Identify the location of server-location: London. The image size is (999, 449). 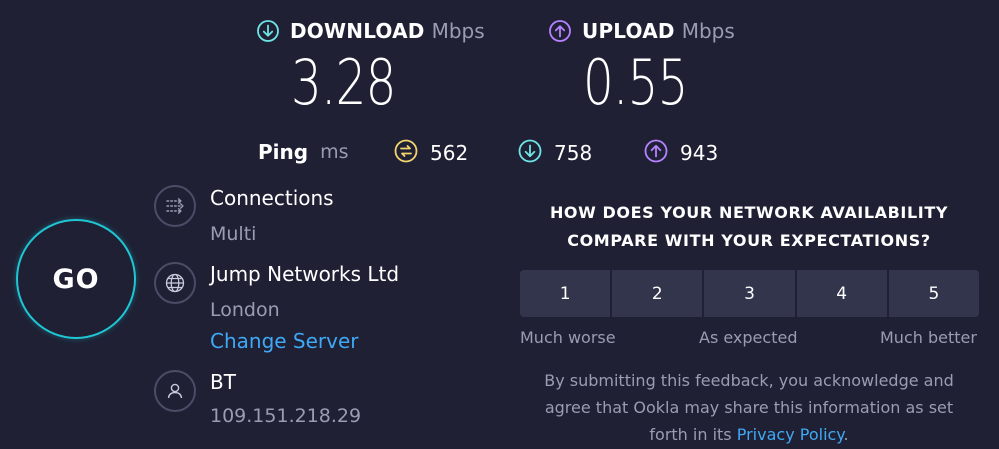
(245, 310).